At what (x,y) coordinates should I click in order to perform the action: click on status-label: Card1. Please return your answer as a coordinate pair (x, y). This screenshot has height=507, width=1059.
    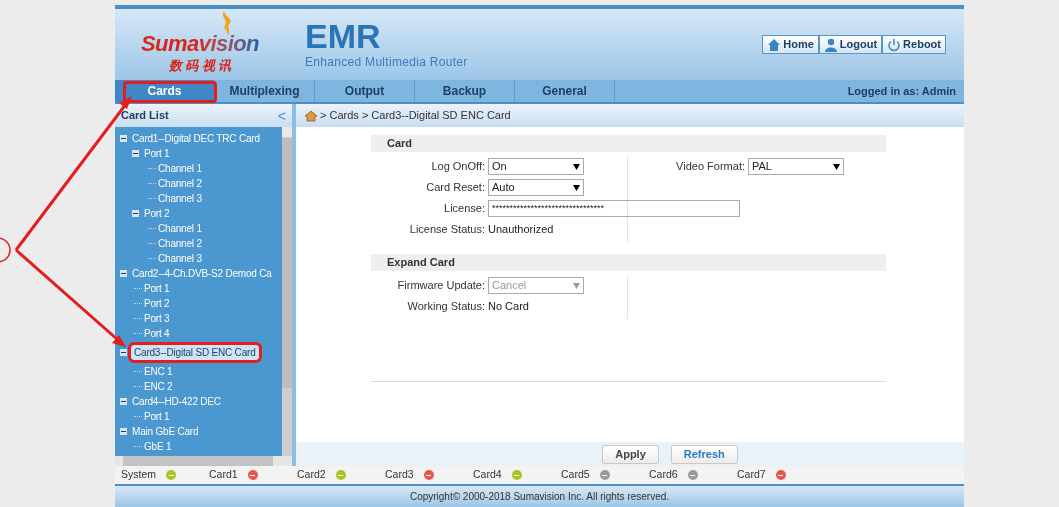
    Looking at the image, I should click on (223, 475).